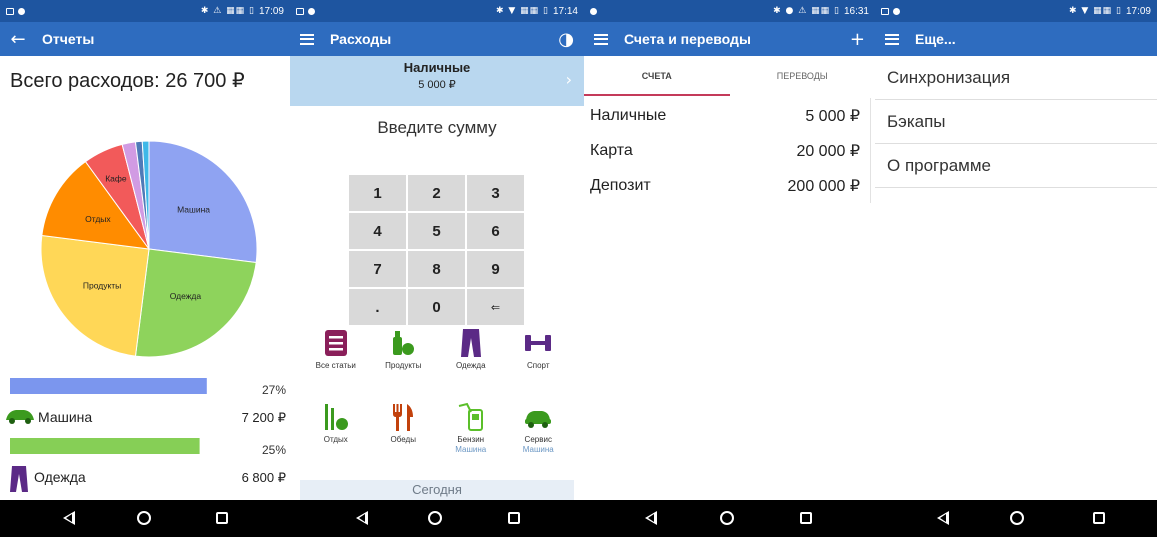  Describe the element at coordinates (65, 417) in the screenshot. I see `category-name: Машина` at that location.